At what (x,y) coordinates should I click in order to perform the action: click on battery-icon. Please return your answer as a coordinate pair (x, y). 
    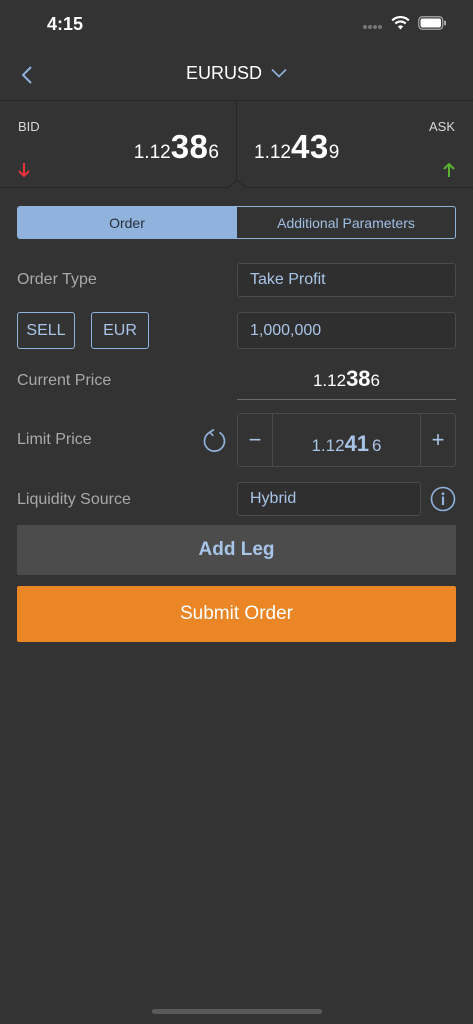
    Looking at the image, I should click on (432, 25).